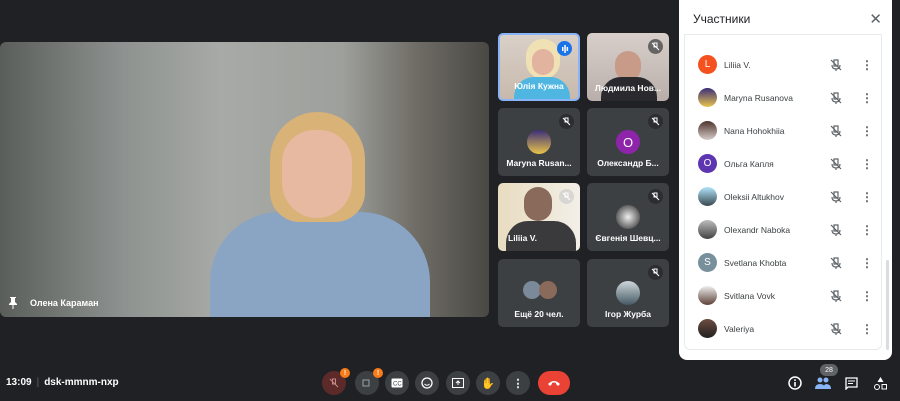  I want to click on activities-button, so click(880, 383).